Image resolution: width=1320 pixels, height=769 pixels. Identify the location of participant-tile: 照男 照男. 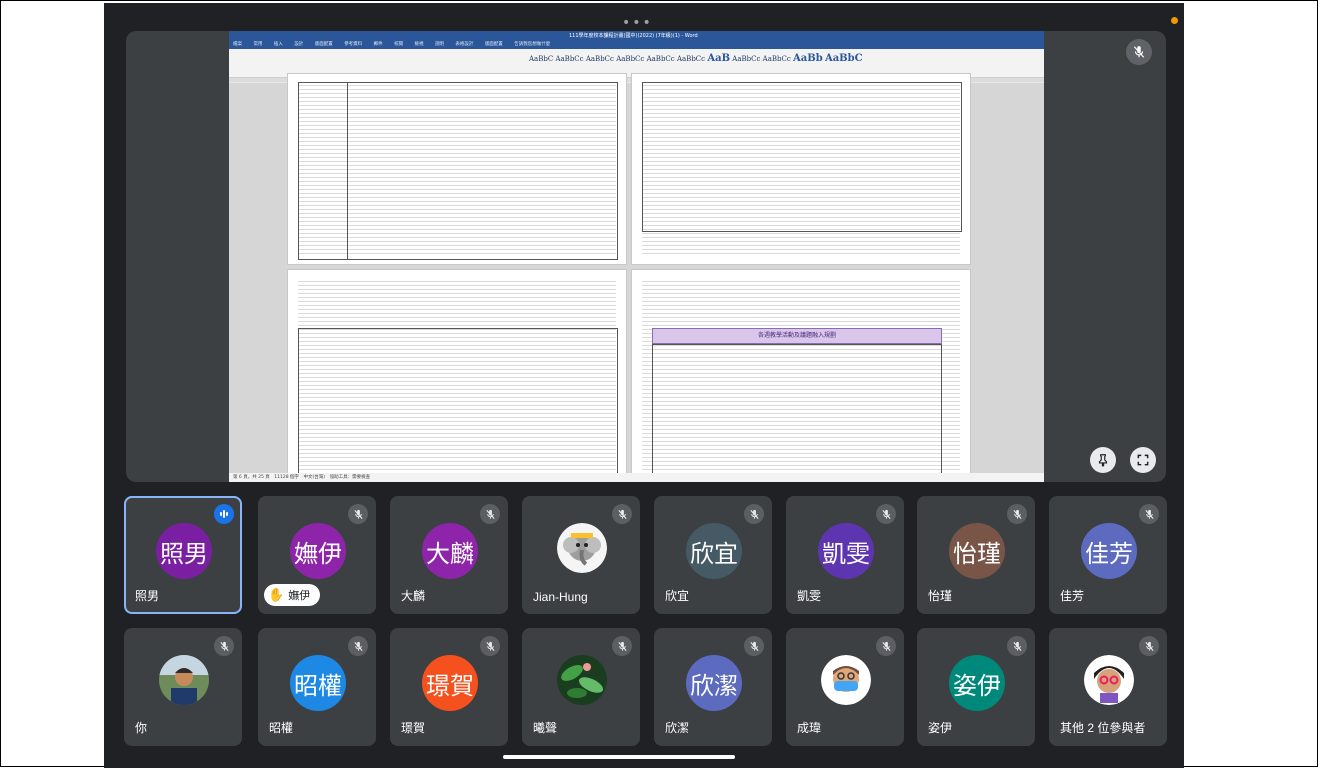
(183, 555).